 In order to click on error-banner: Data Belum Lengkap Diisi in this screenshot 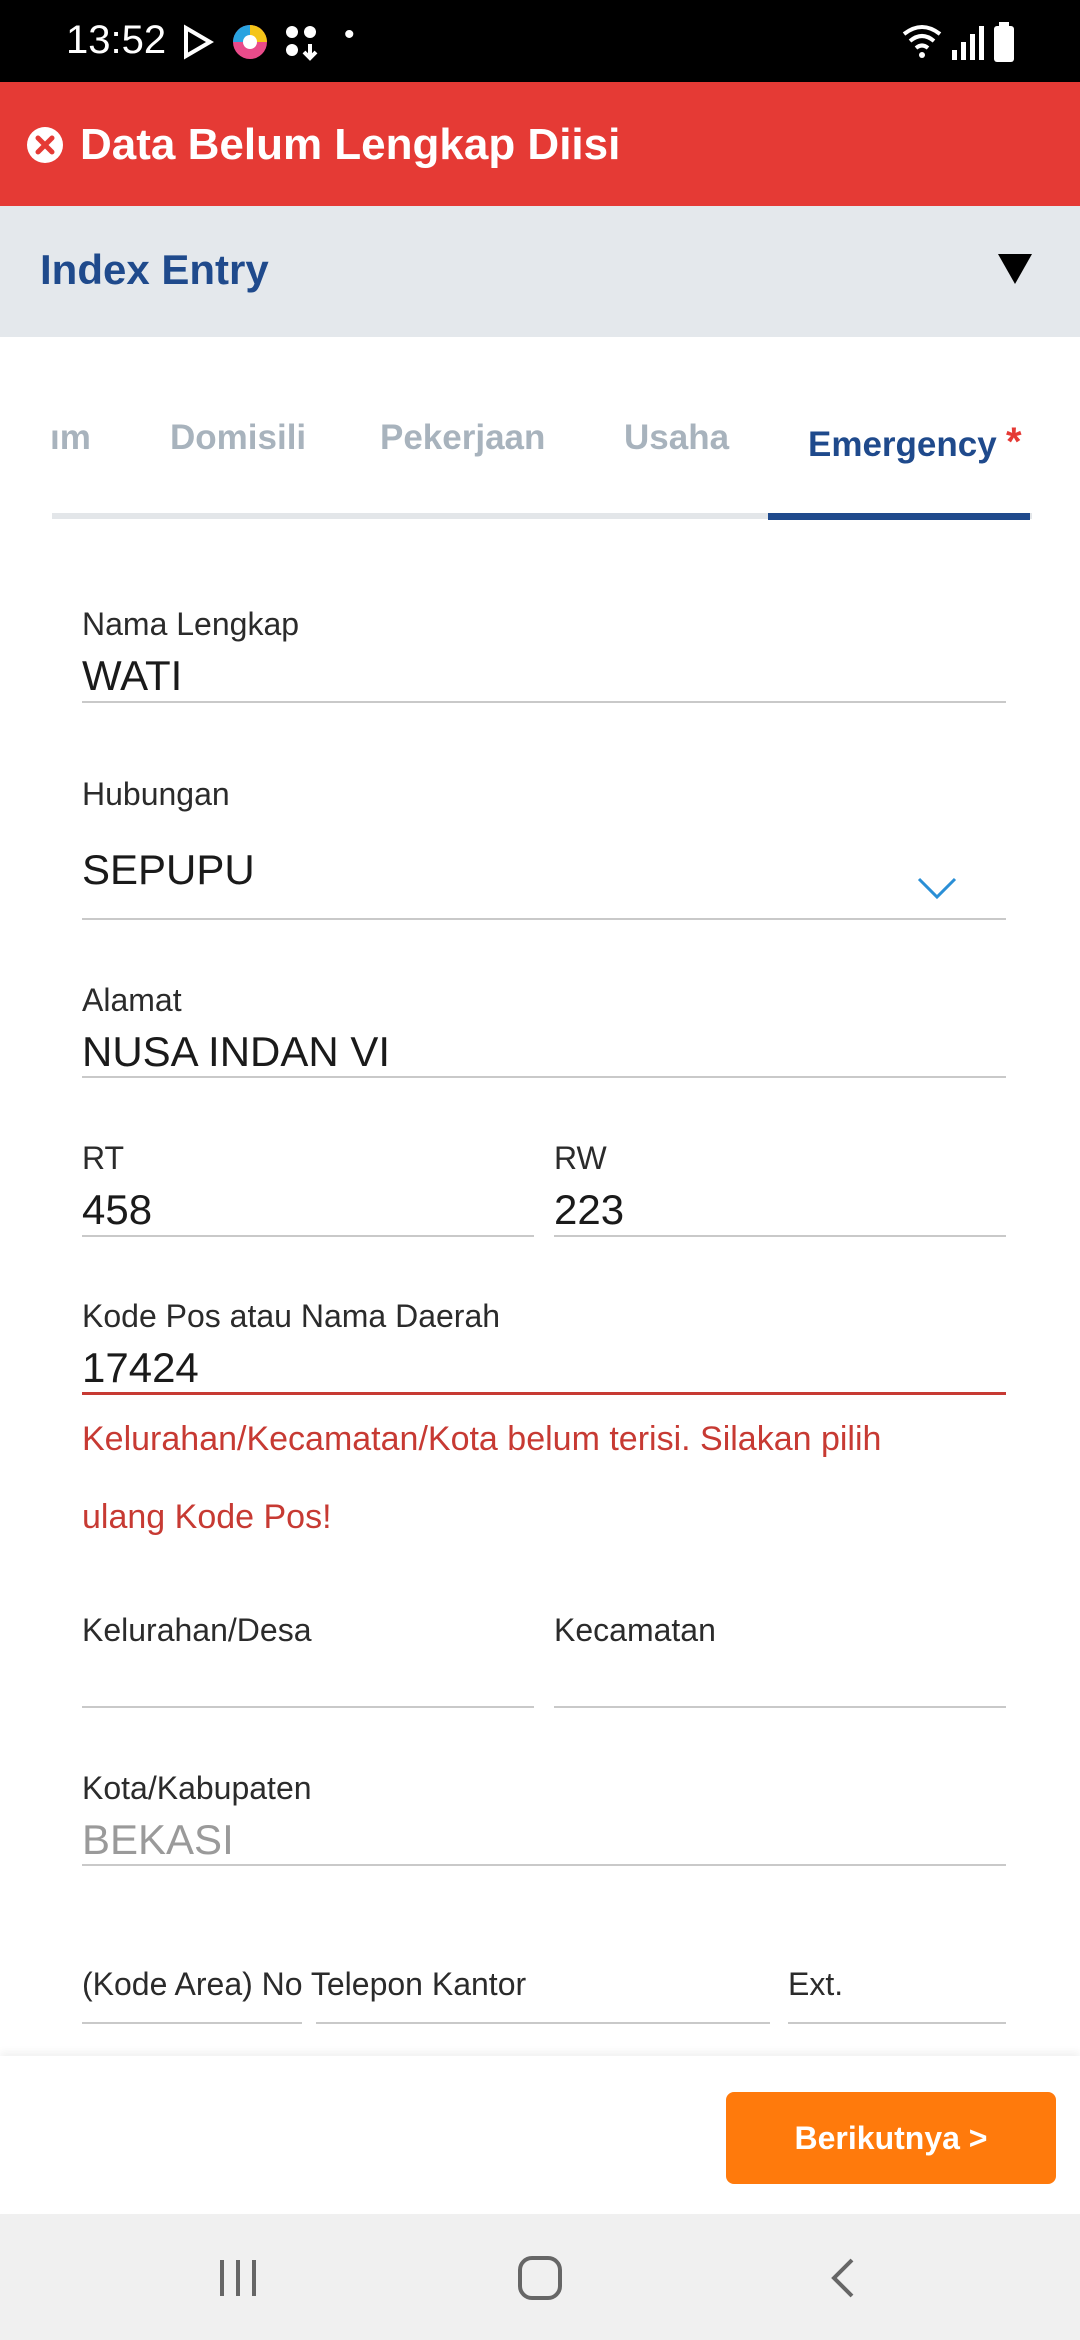, I will do `click(540, 144)`.